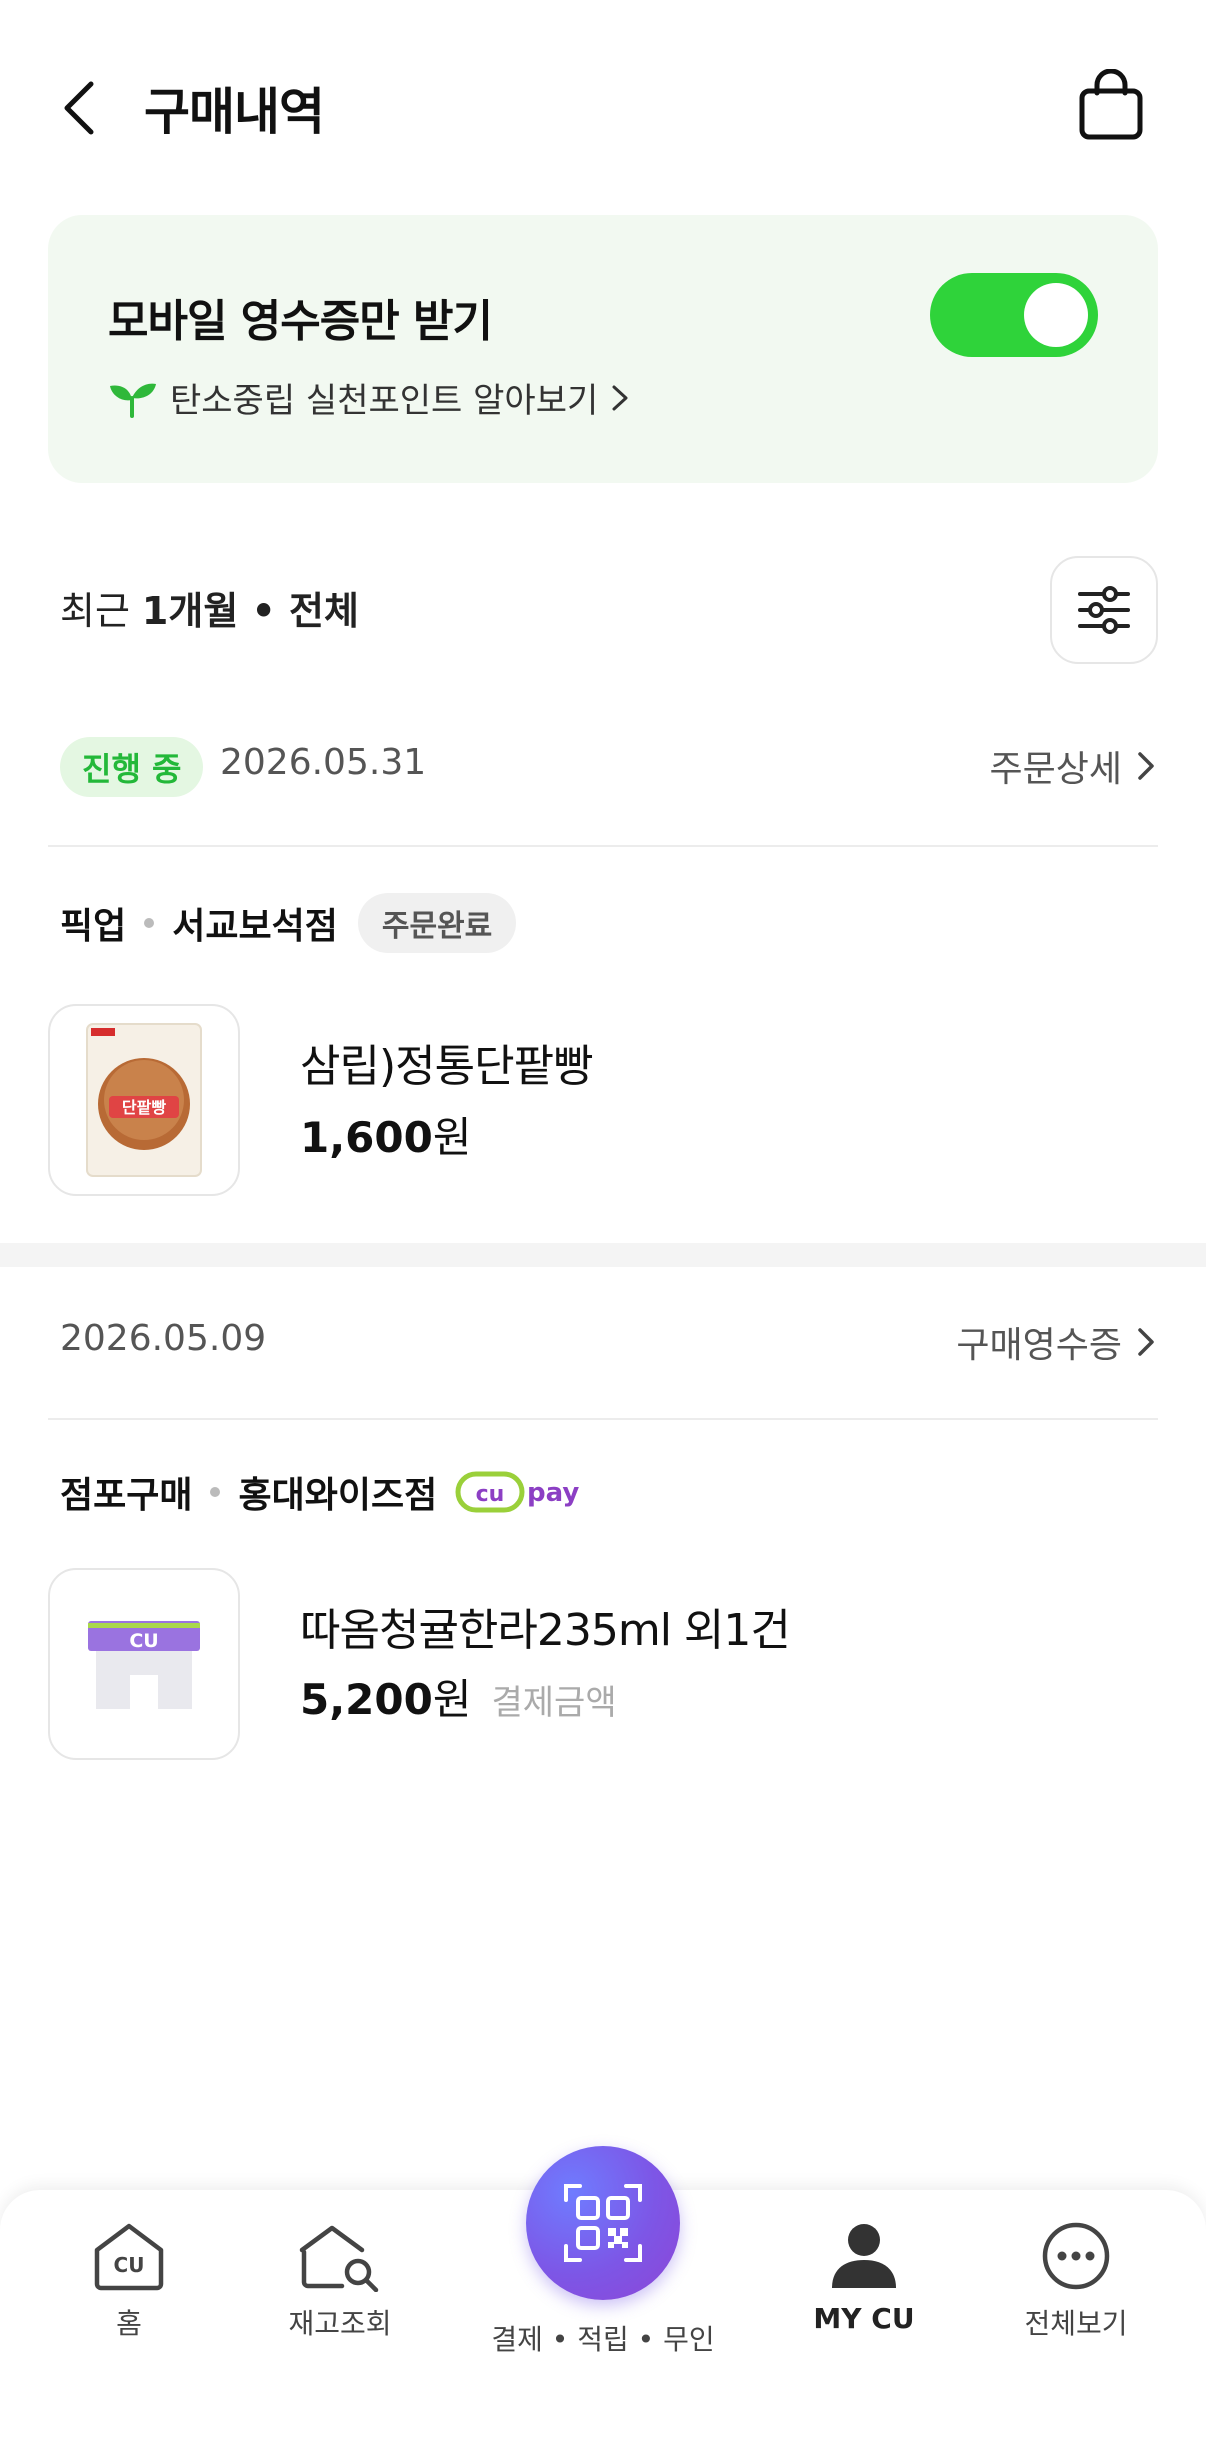  What do you see at coordinates (95, 611) in the screenshot?
I see `filter-prefix: 최근` at bounding box center [95, 611].